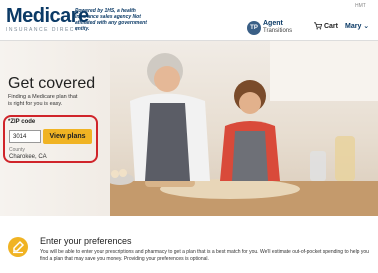  Describe the element at coordinates (86, 241) in the screenshot. I see `preferences-title: Enter your preferences` at that location.